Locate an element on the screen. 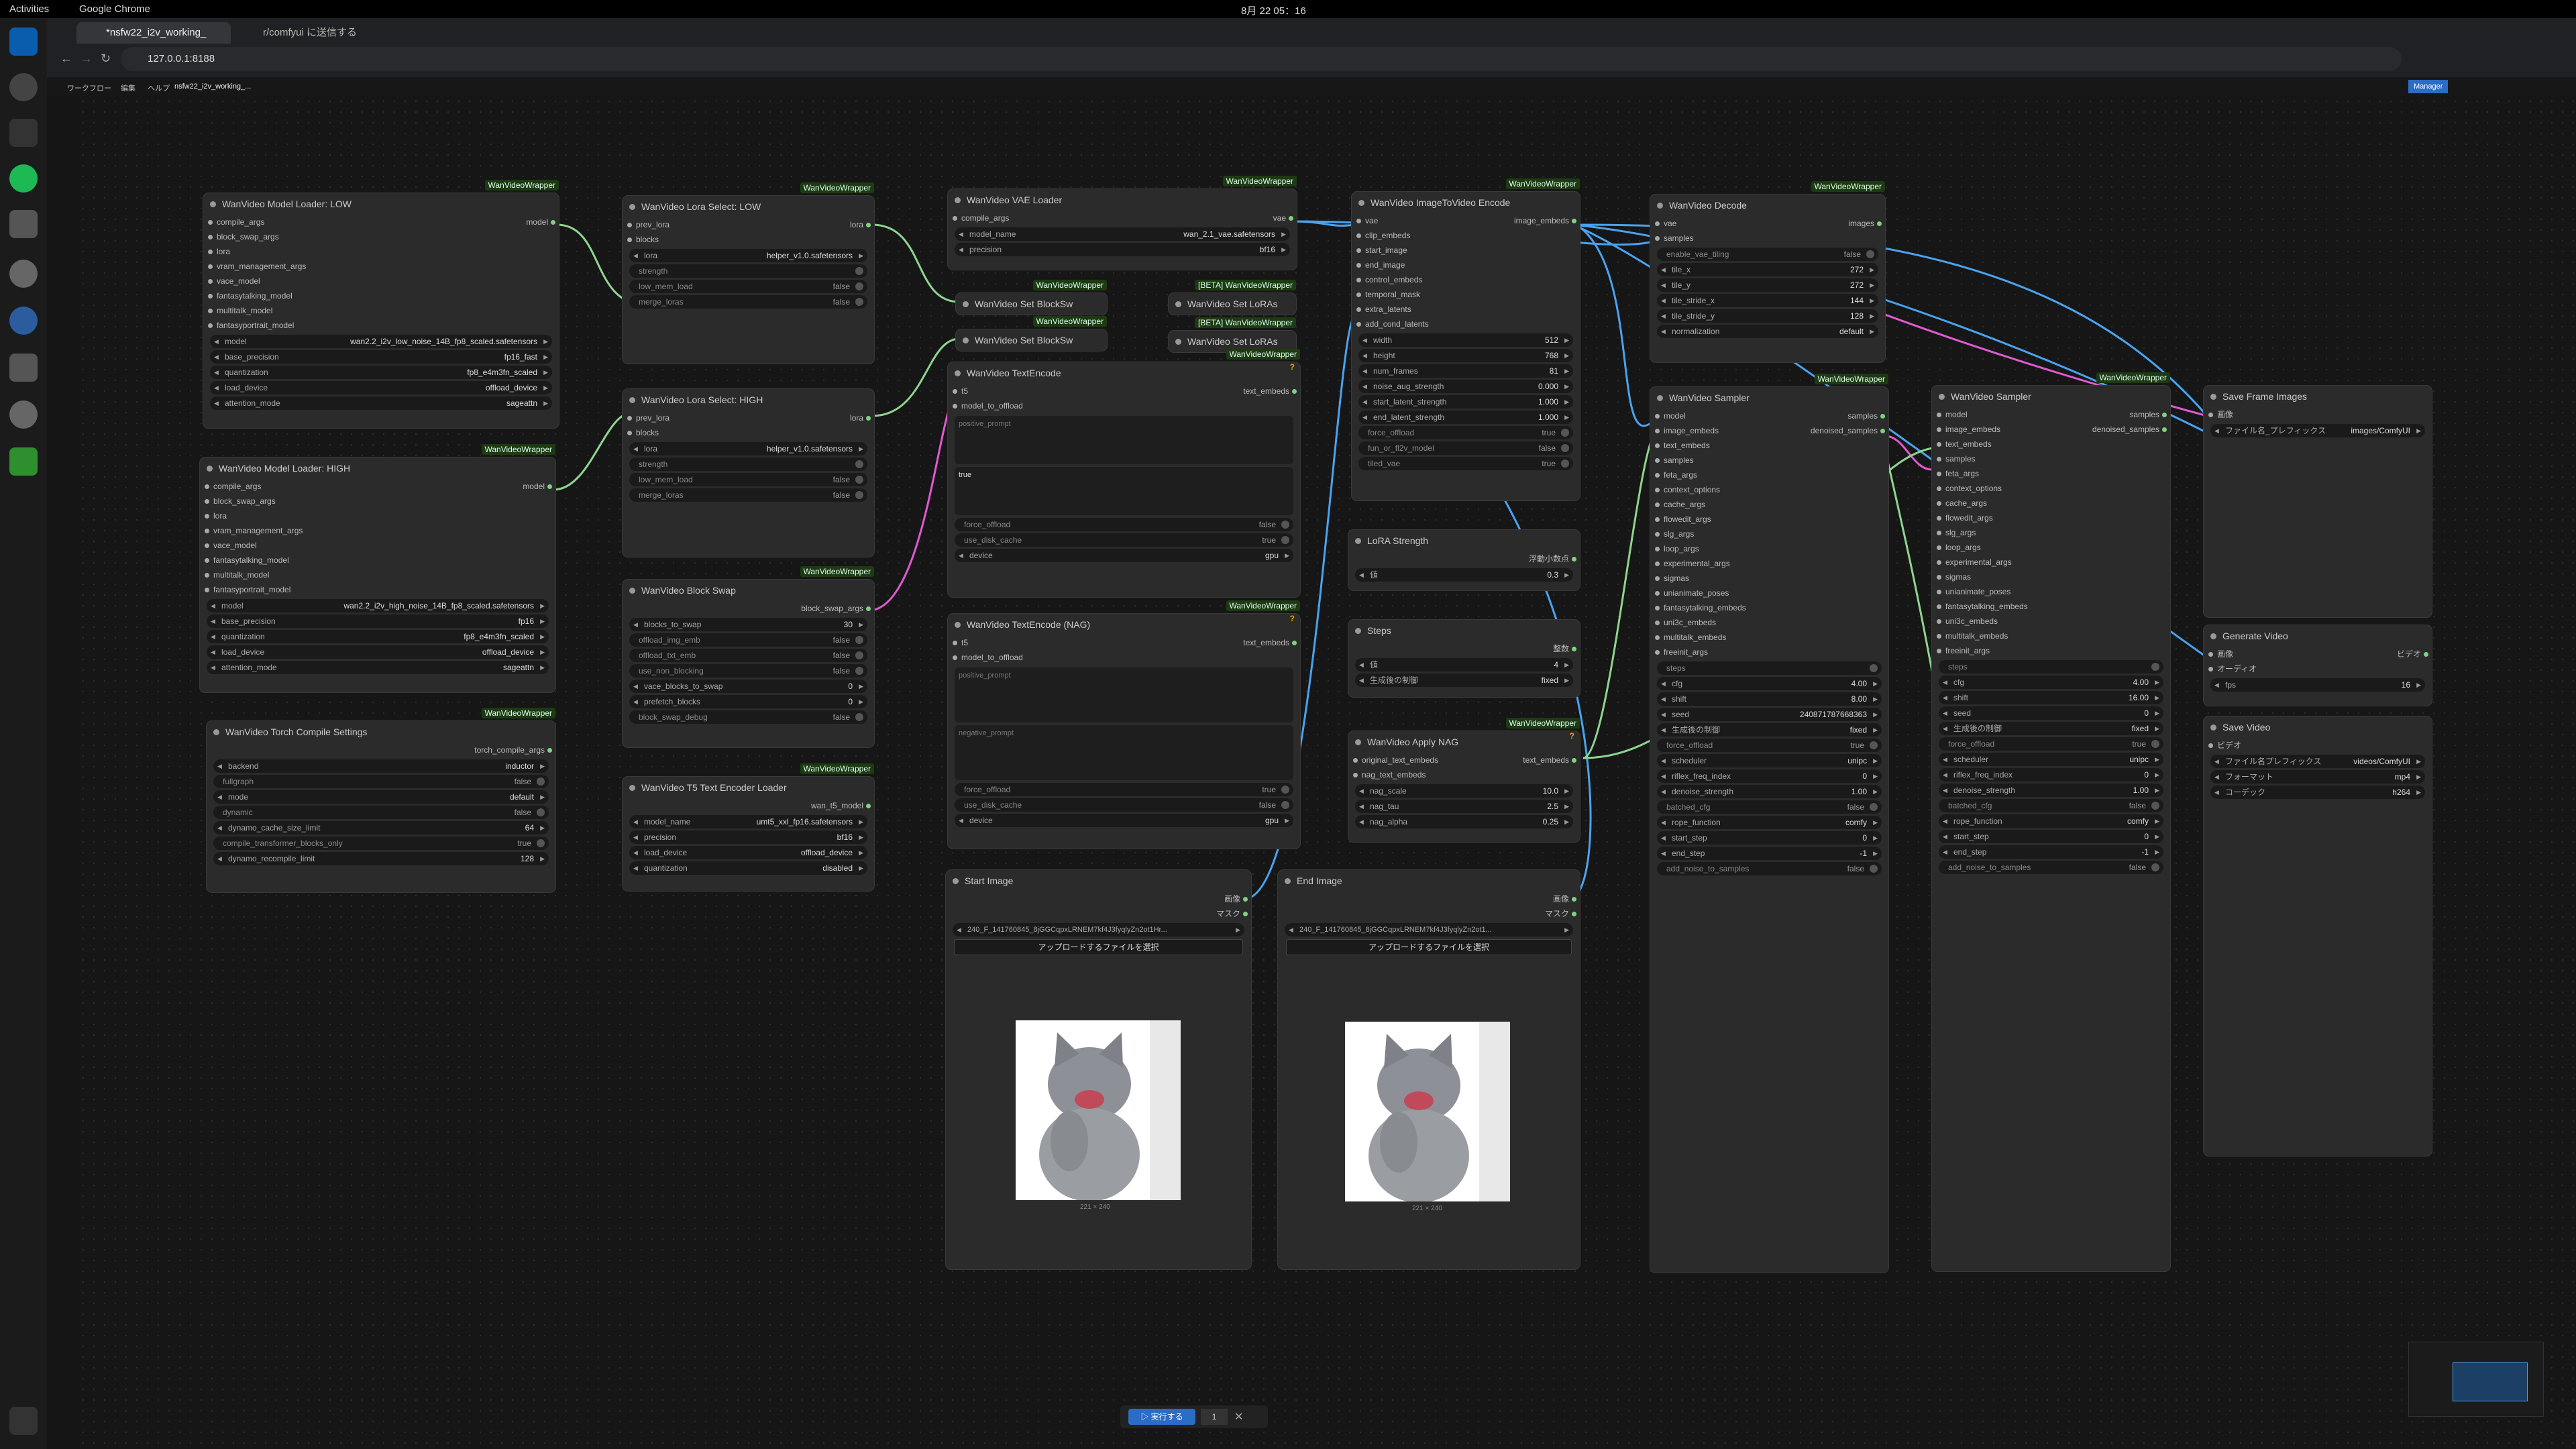 The height and width of the screenshot is (1449, 2576). input-slot: extra_latents is located at coordinates (1466, 309).